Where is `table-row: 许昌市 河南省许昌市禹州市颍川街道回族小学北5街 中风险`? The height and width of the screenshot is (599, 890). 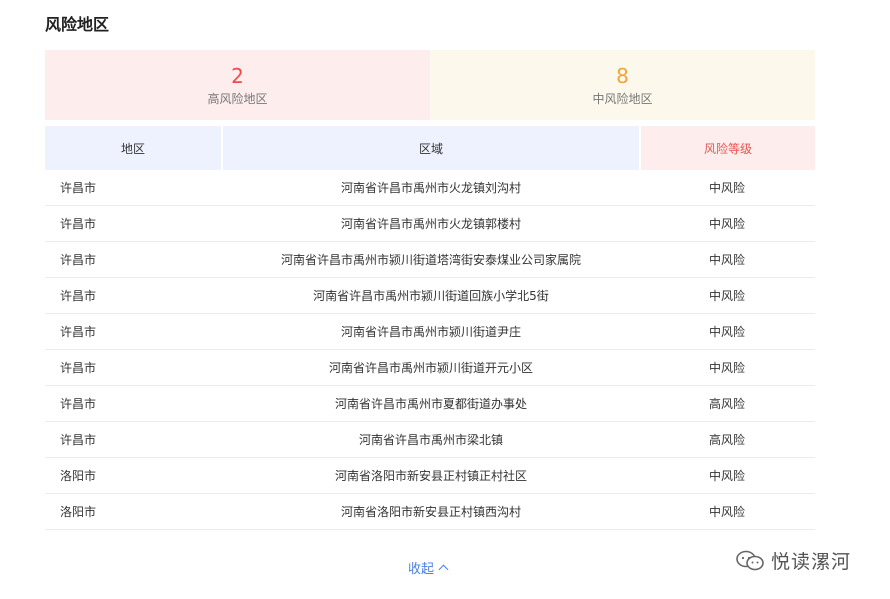
table-row: 许昌市 河南省许昌市禹州市颍川街道回族小学北5街 中风险 is located at coordinates (430, 296).